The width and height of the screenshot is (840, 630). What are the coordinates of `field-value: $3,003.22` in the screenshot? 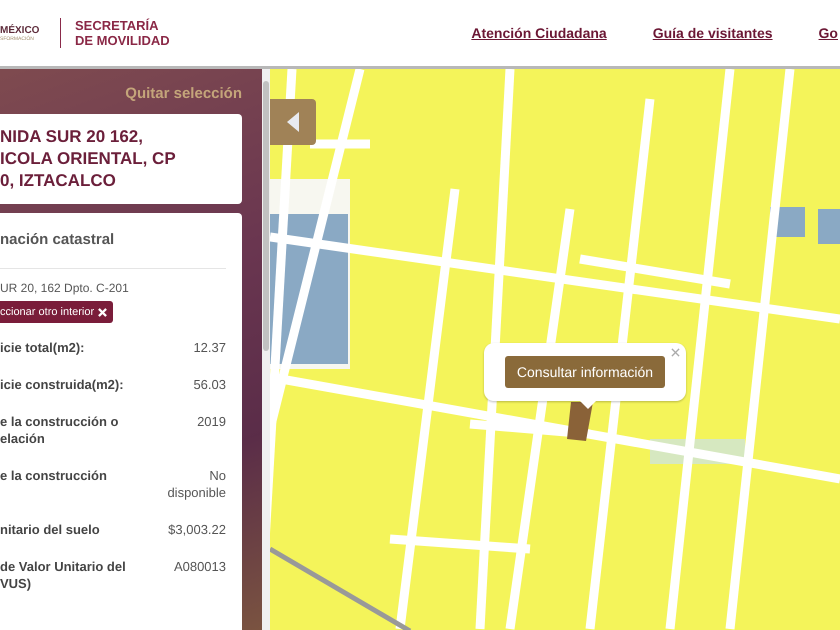 It's located at (197, 529).